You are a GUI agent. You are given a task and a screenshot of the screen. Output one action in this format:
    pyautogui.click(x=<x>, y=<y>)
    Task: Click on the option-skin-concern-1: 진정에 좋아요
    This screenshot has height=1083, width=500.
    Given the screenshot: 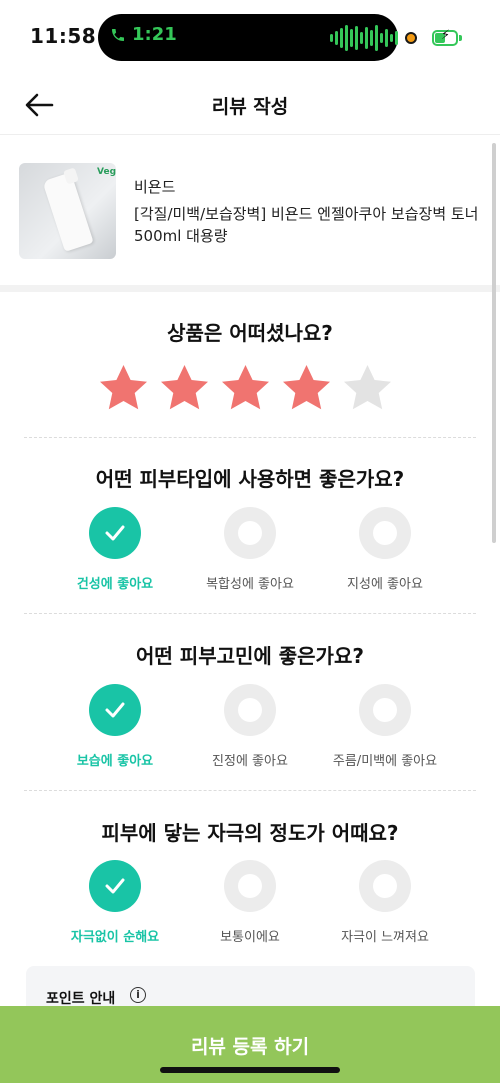 What is the action you would take?
    pyautogui.click(x=250, y=726)
    